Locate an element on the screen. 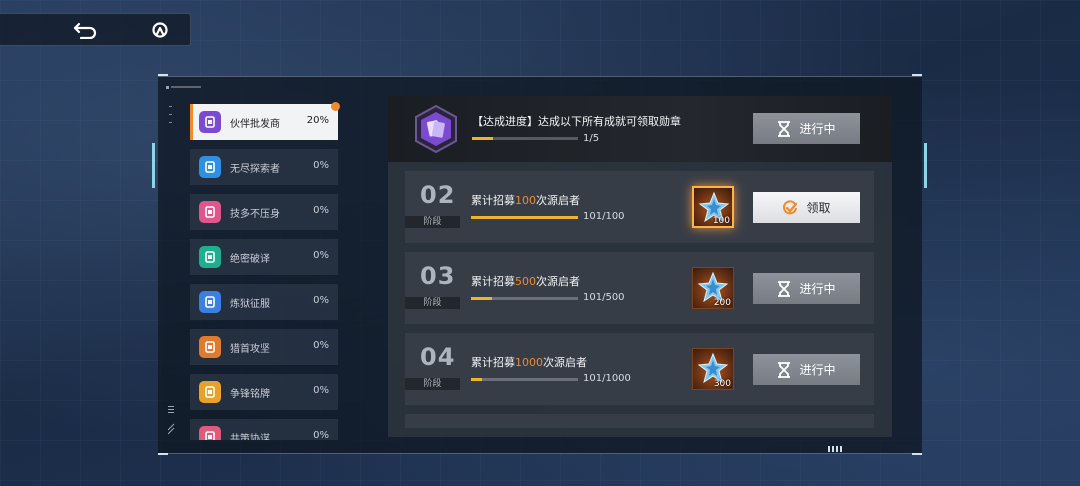 The image size is (1080, 486). category-name: 共策协谋 is located at coordinates (250, 437).